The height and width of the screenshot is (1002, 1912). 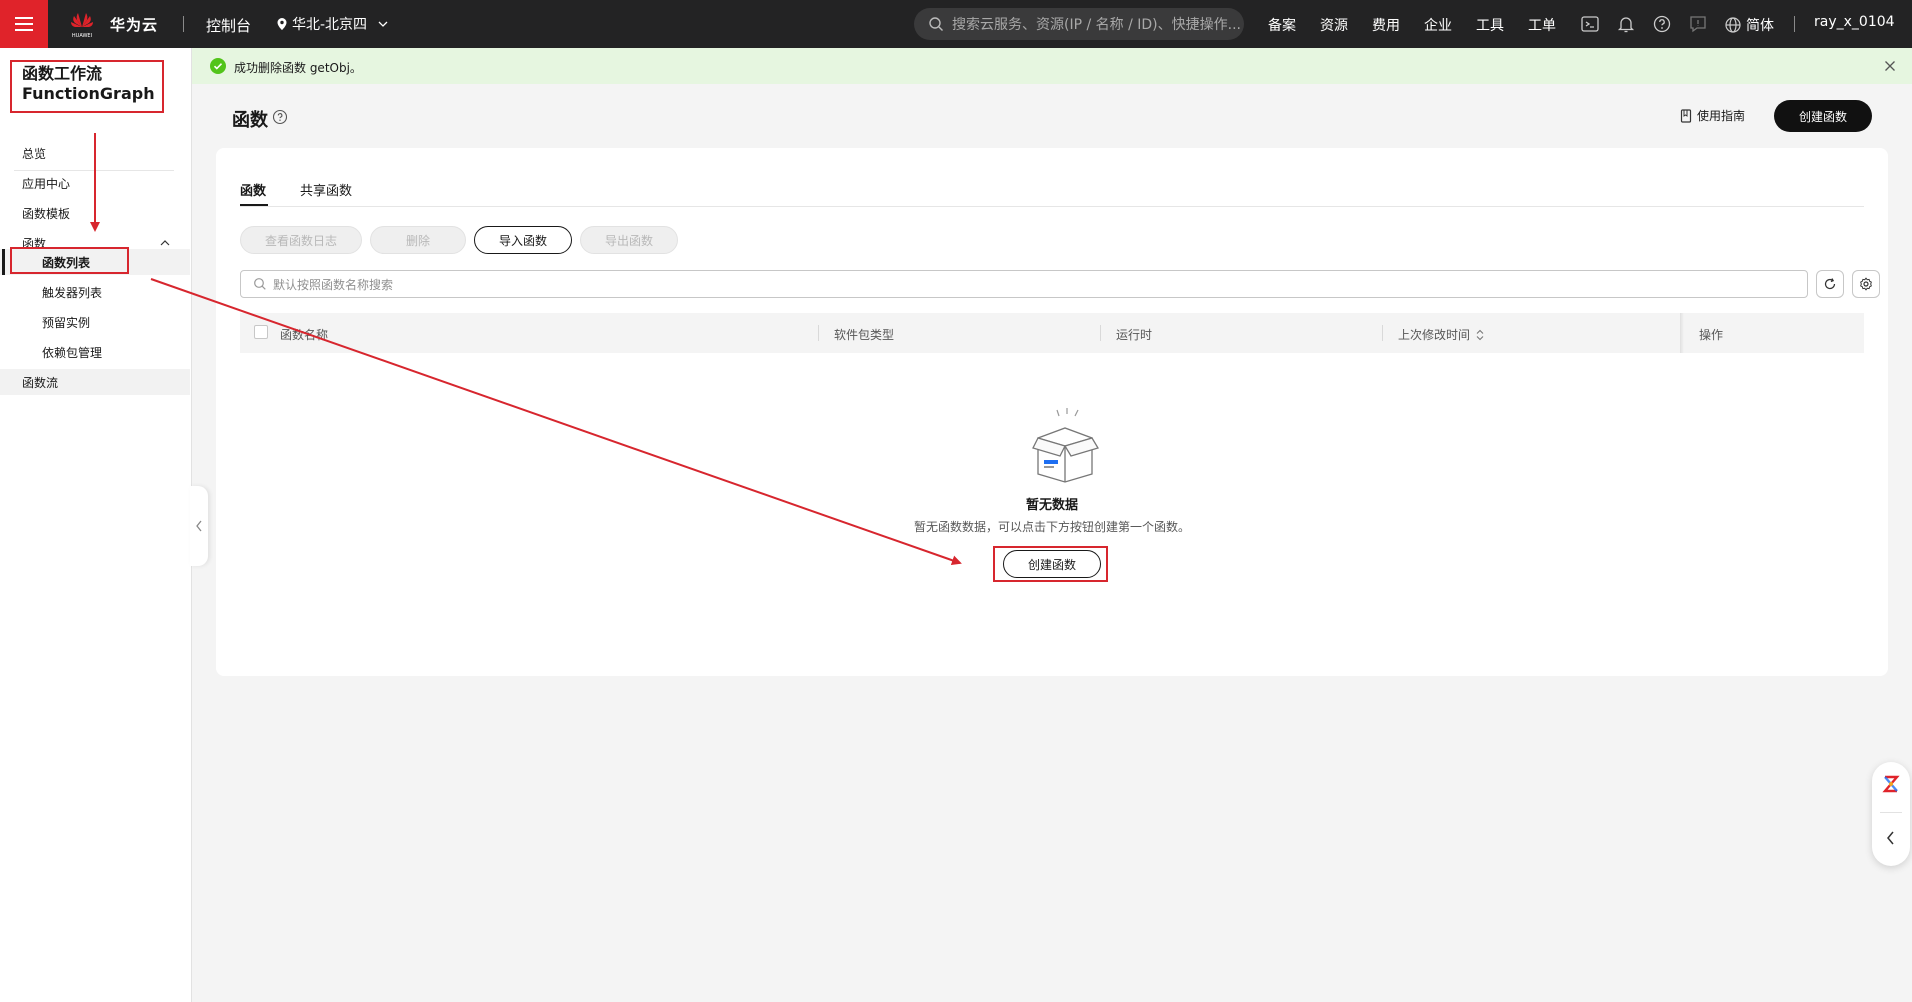 What do you see at coordinates (46, 213) in the screenshot?
I see `sidebar-item-label: 函数模板` at bounding box center [46, 213].